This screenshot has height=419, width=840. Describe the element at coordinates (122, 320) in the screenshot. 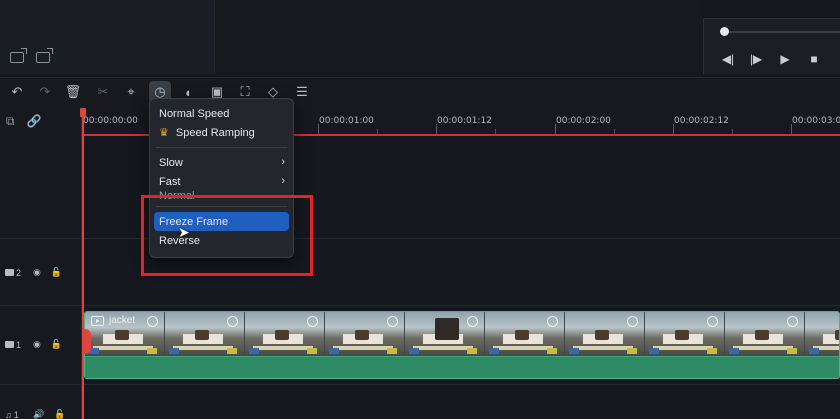

I see `clip-name: jacket` at that location.